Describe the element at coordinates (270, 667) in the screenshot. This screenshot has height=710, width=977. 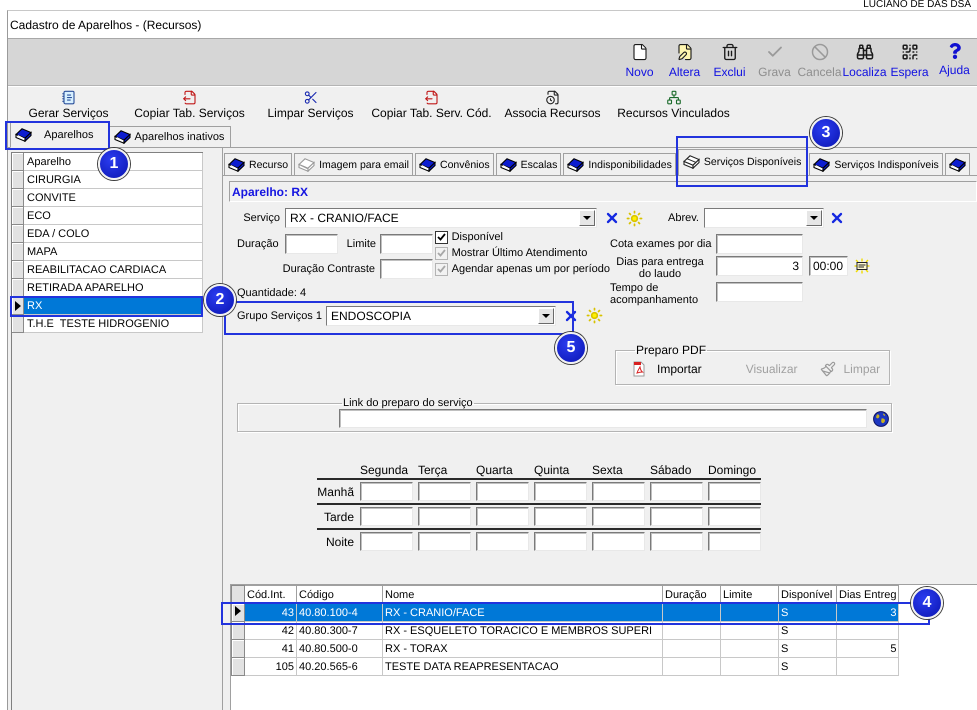
I see `table-cell: 105` at that location.